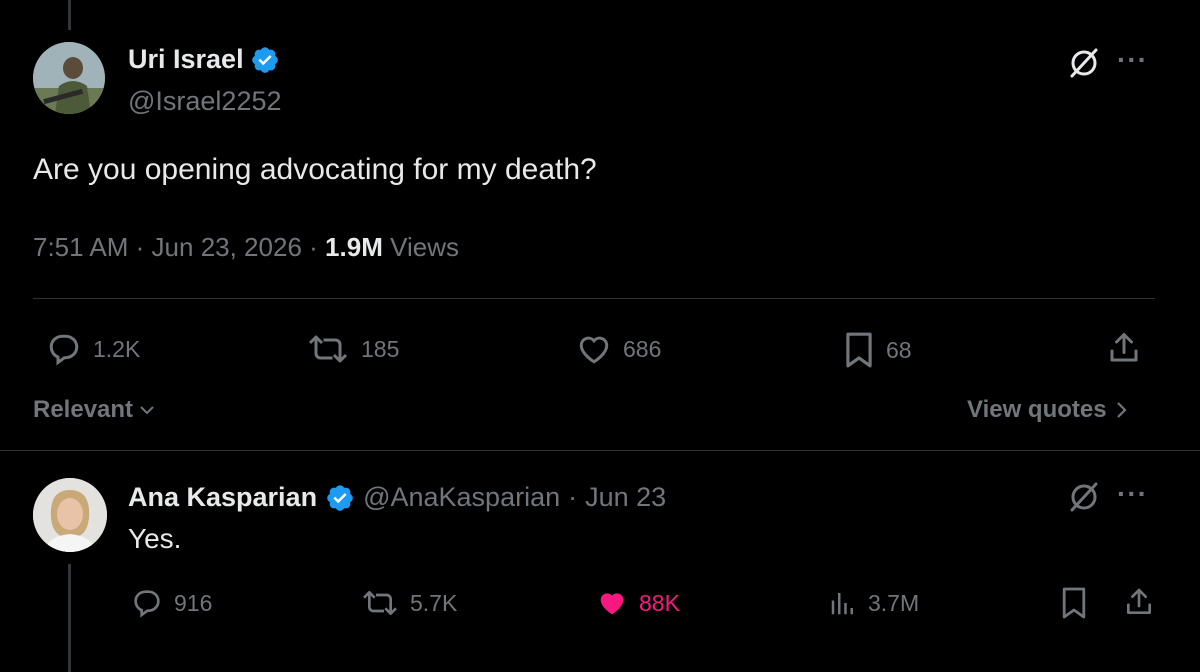 The image size is (1200, 672). What do you see at coordinates (80, 247) in the screenshot?
I see `tweet-time: 7:51 AM` at bounding box center [80, 247].